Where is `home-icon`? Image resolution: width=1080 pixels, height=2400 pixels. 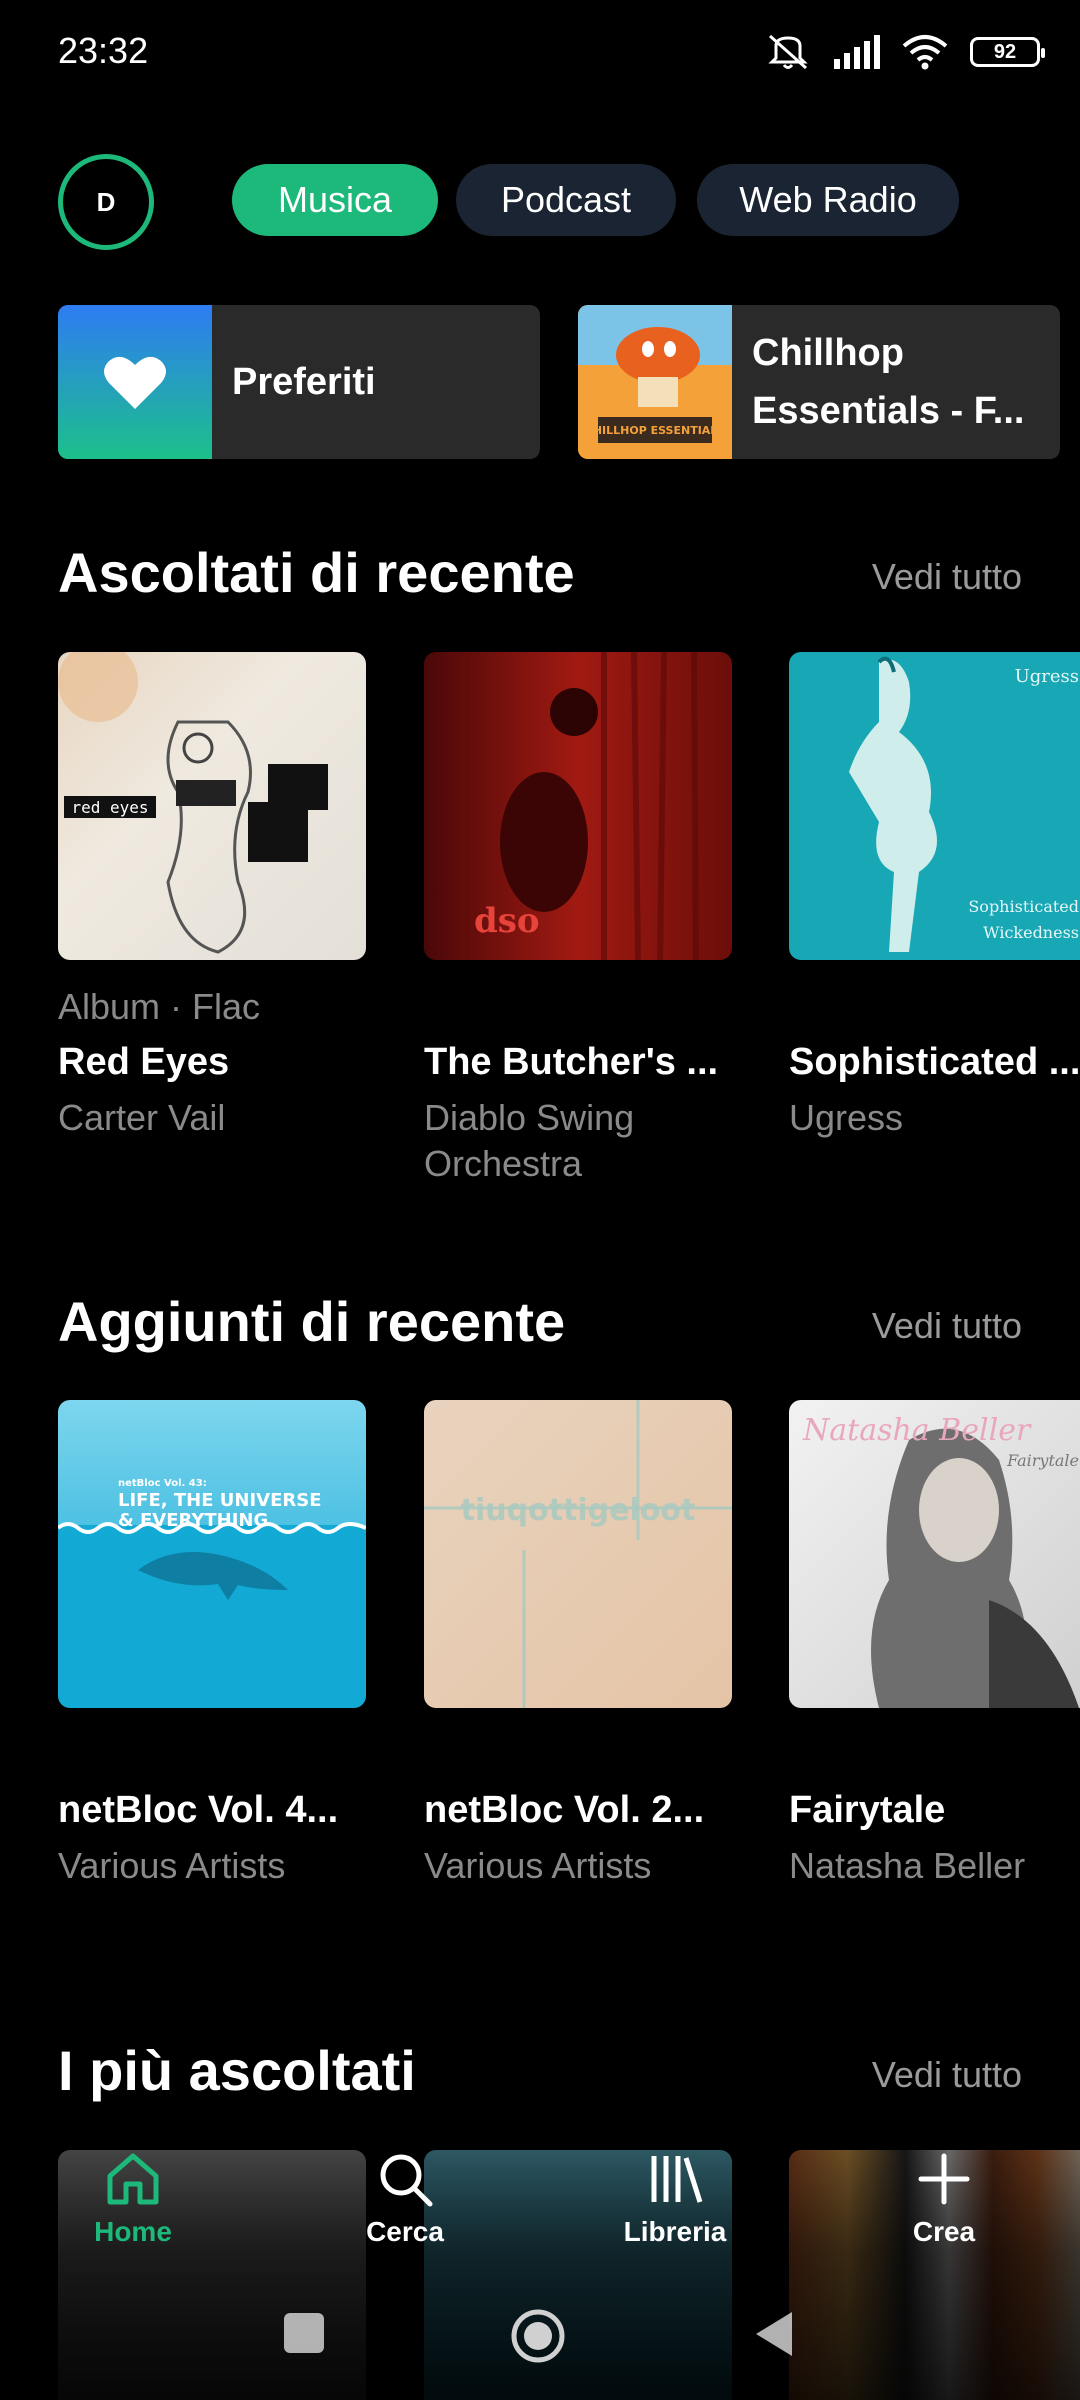
home-icon is located at coordinates (133, 2179).